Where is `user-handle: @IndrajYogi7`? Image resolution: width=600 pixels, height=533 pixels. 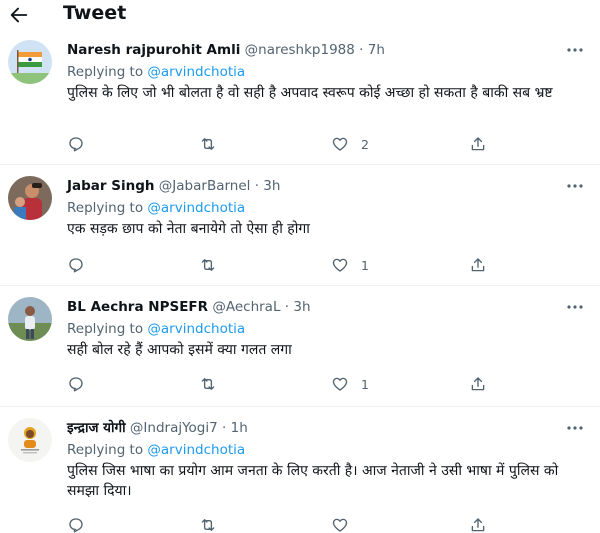 user-handle: @IndrajYogi7 is located at coordinates (174, 428).